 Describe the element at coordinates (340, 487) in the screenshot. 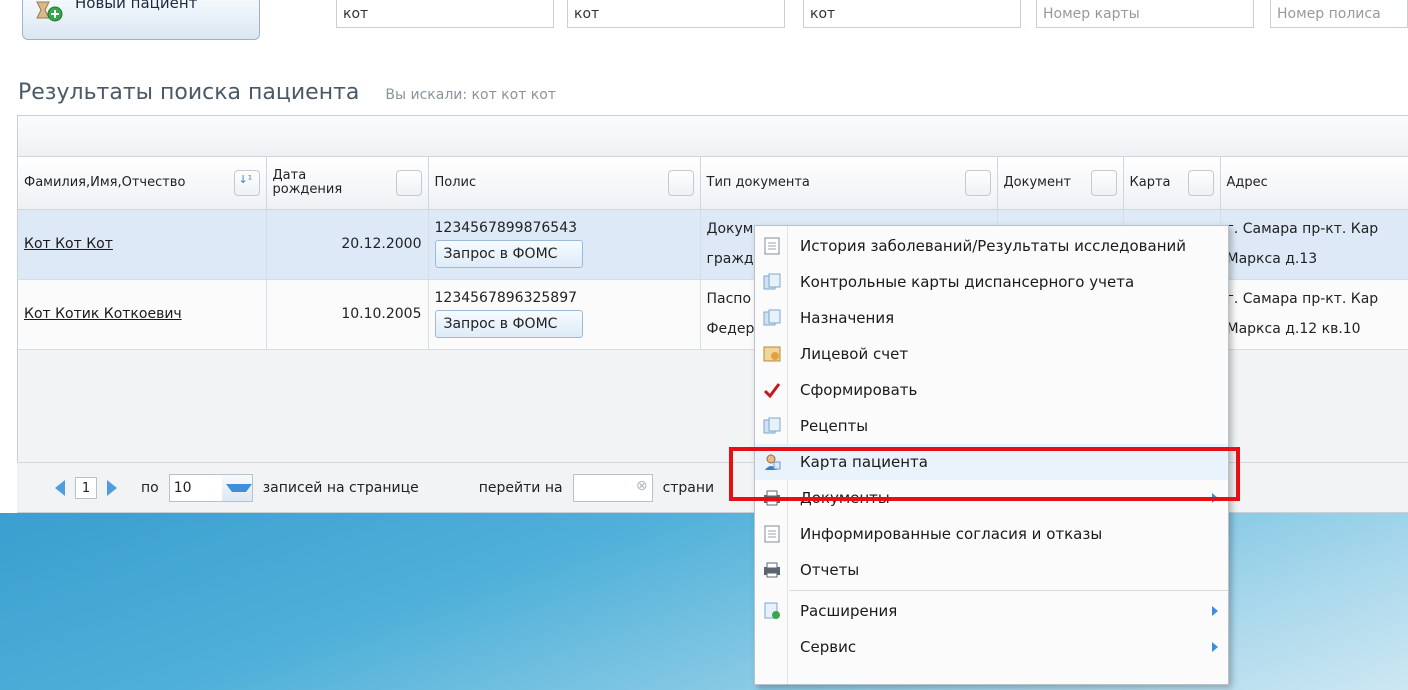

I see `per-page-suffix: записей на странице` at that location.